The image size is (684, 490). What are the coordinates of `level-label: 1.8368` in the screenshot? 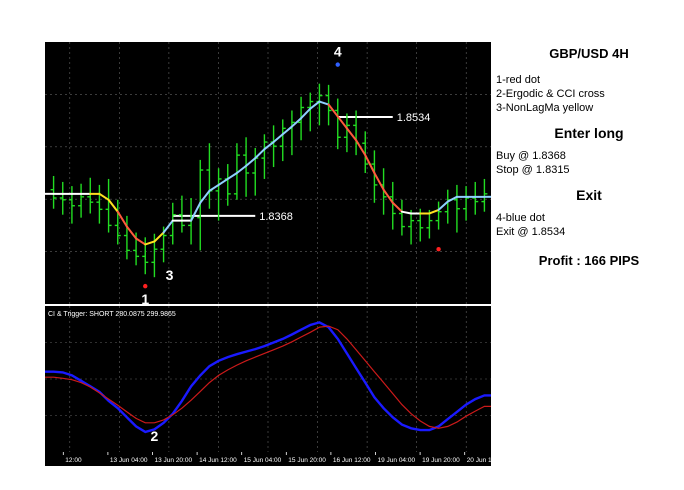 It's located at (276, 217).